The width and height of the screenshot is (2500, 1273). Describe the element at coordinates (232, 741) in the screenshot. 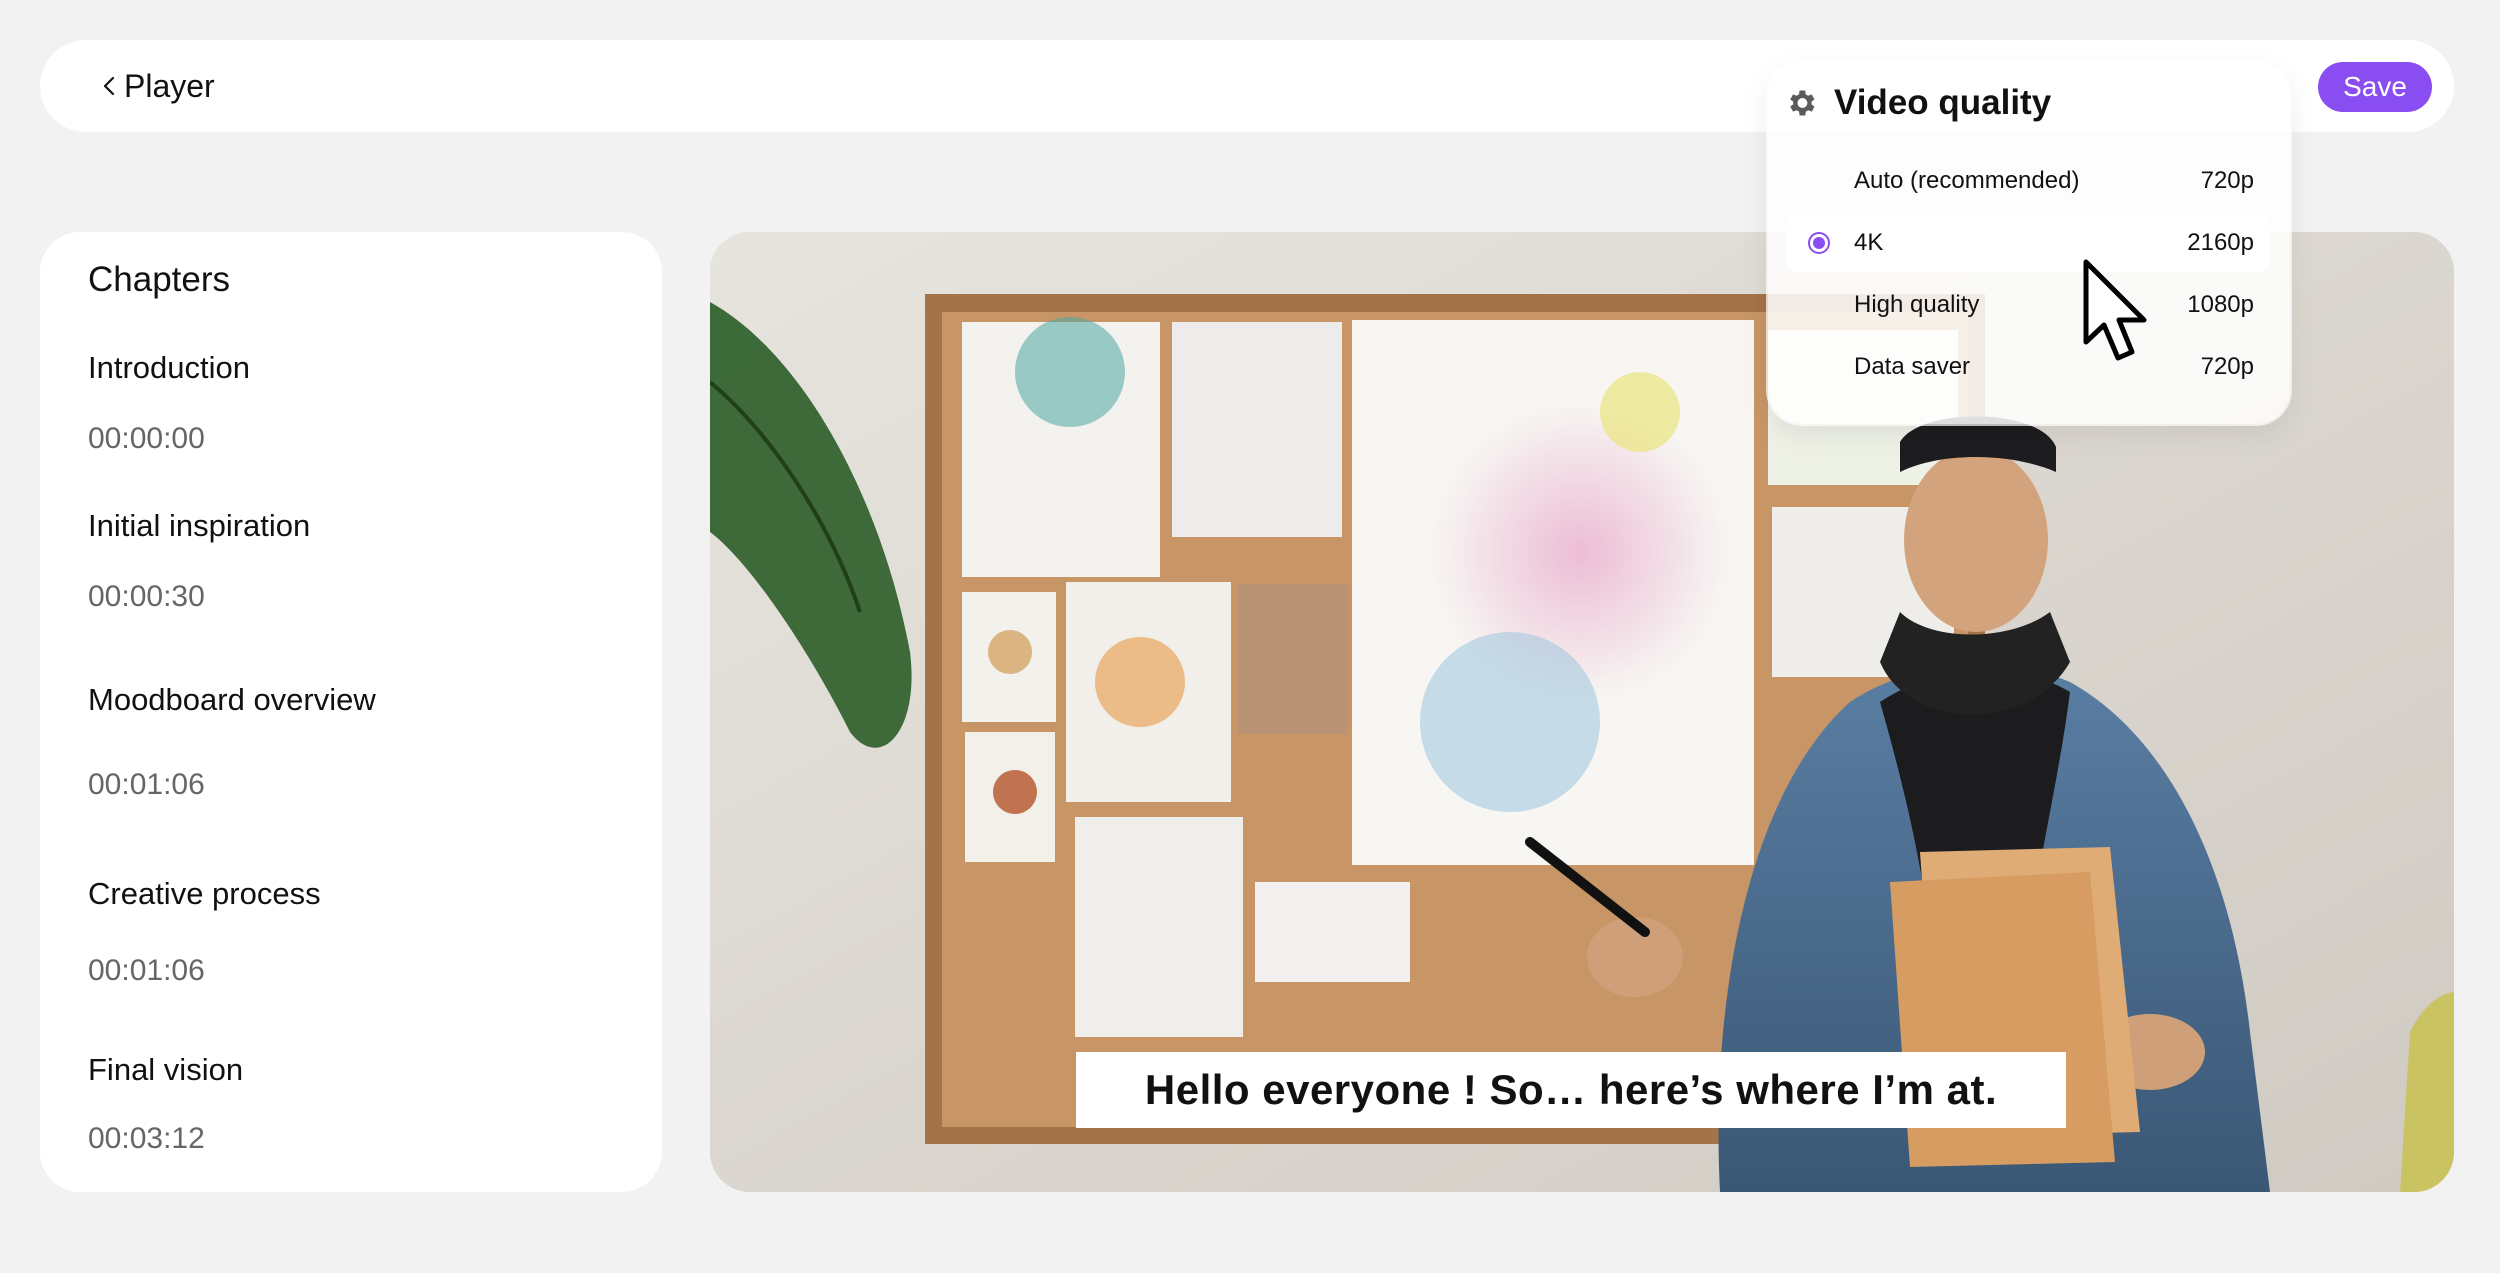

I see `chapter-item: Moodboard overview 00:01:06` at that location.